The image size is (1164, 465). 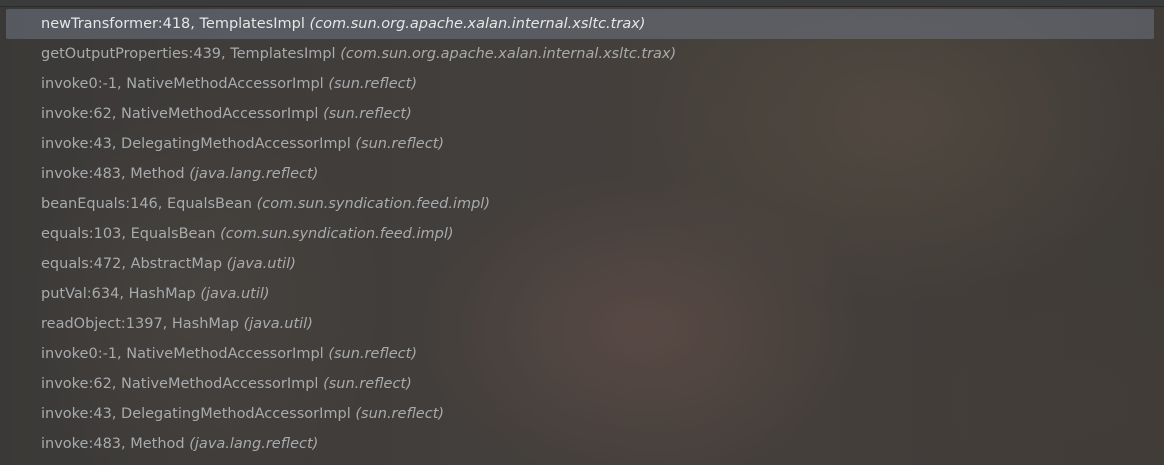 What do you see at coordinates (132, 264) in the screenshot?
I see `frame-method: equals:472, AbstractMap` at bounding box center [132, 264].